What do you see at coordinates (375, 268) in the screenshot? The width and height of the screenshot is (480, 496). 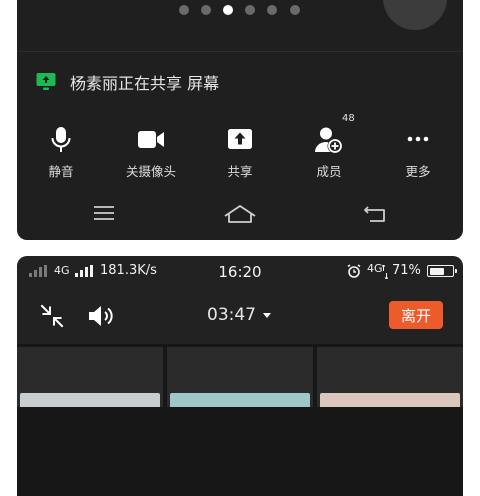 I see `network-type-right: 4G` at bounding box center [375, 268].